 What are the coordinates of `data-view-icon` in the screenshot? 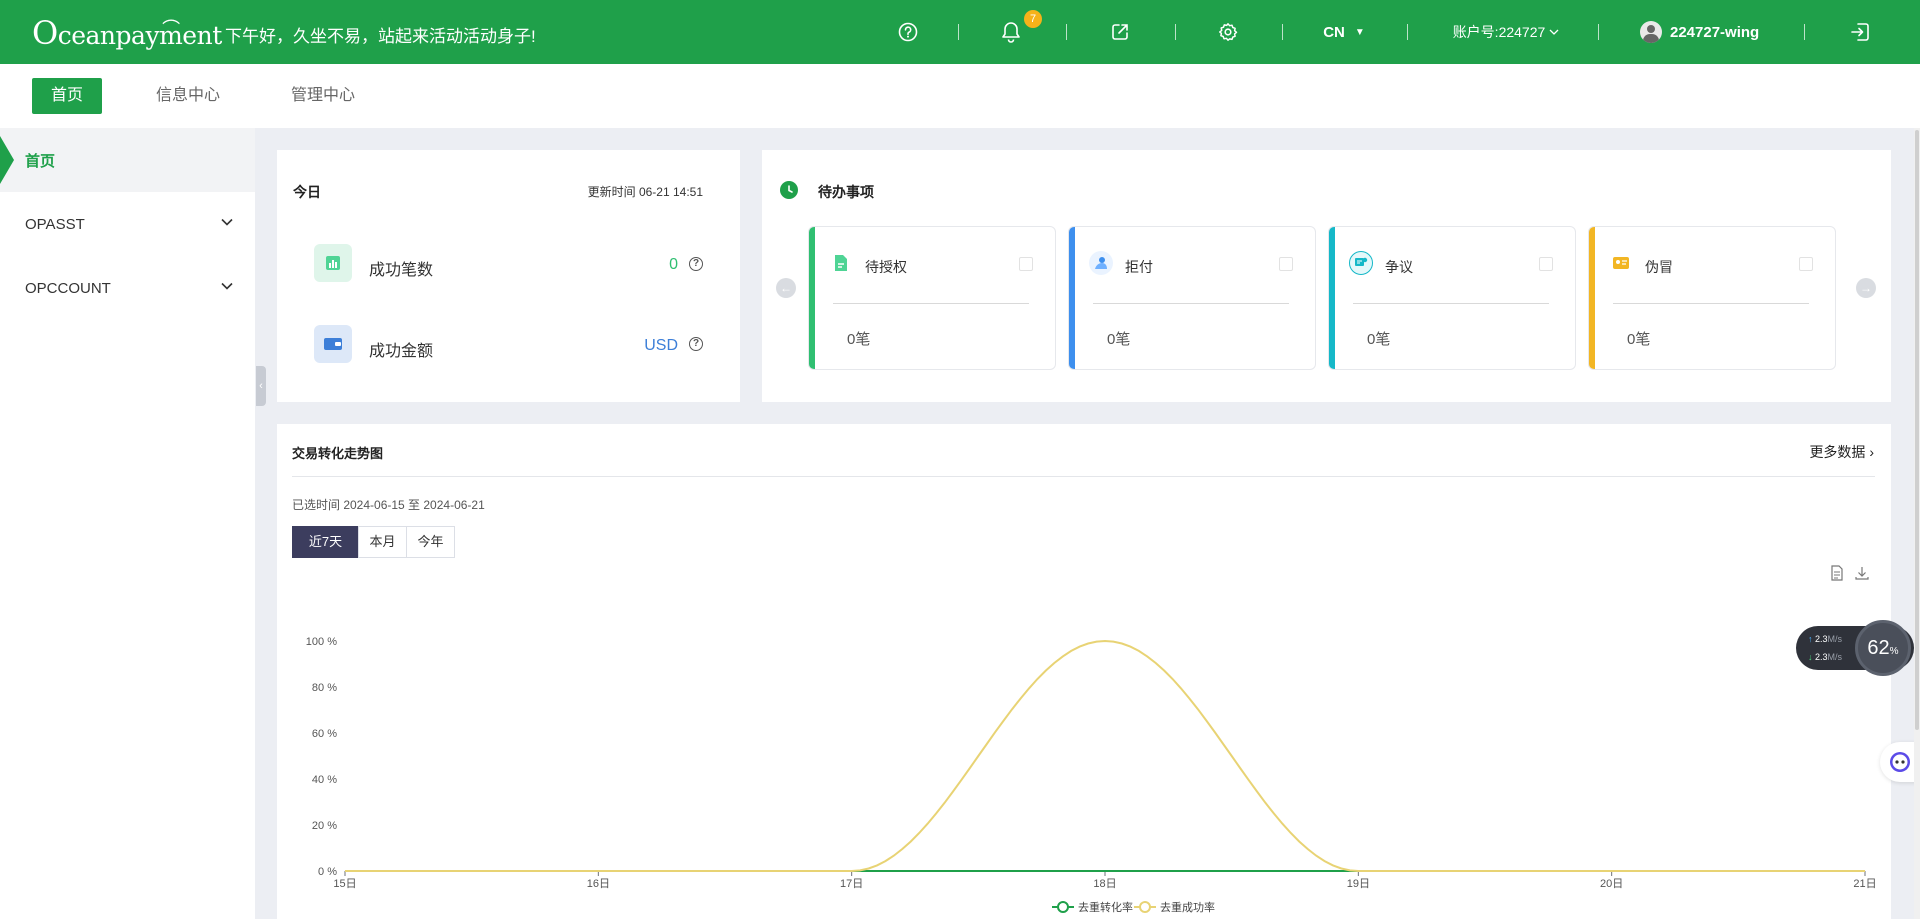 It's located at (1837, 573).